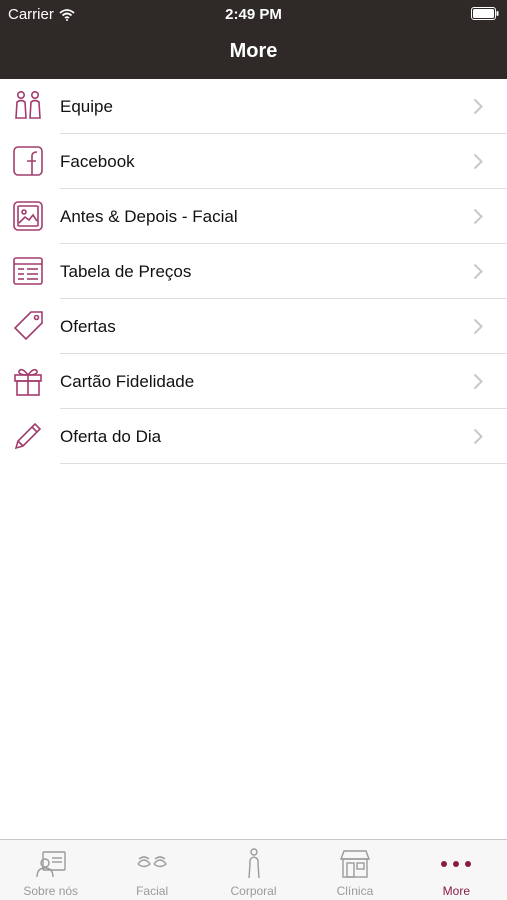 The image size is (507, 900). Describe the element at coordinates (253, 381) in the screenshot. I see `list-item-cartao-fidelidade: Cartão Fidelidade` at that location.